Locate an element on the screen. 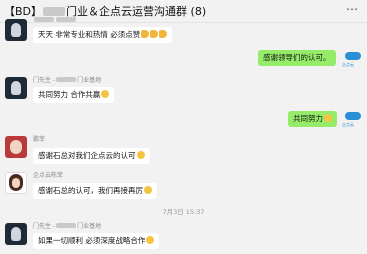  message-bubble: 如果一切顺利 必须深度战略合作 is located at coordinates (96, 241).